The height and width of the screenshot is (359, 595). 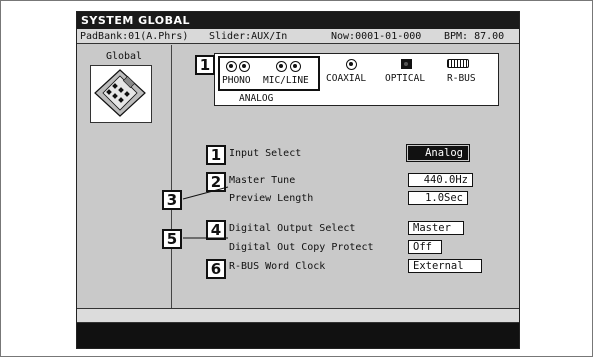 I want to click on callout-5: 5, so click(x=172, y=239).